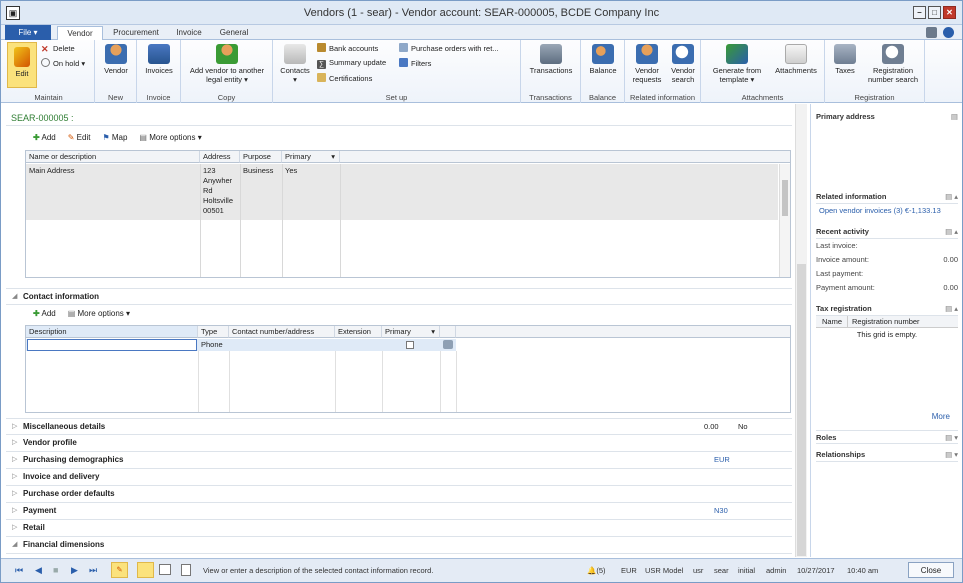 This screenshot has width=963, height=583. Describe the element at coordinates (845, 59) in the screenshot. I see `taxes-button: Taxes` at that location.